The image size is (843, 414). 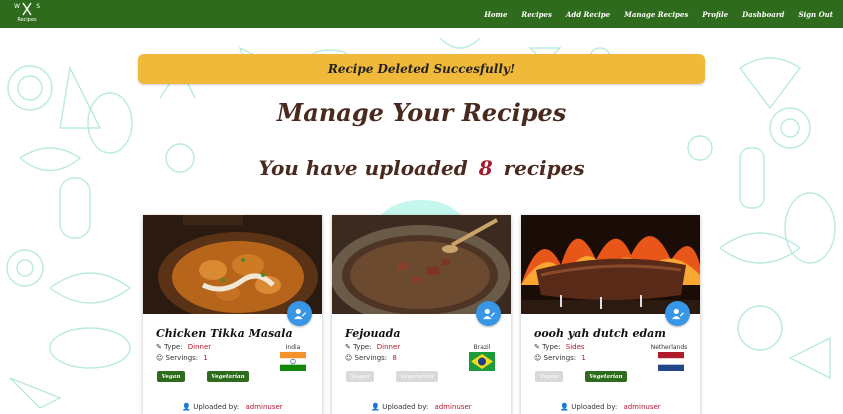 What do you see at coordinates (575, 347) in the screenshot?
I see `type-value: Sides` at bounding box center [575, 347].